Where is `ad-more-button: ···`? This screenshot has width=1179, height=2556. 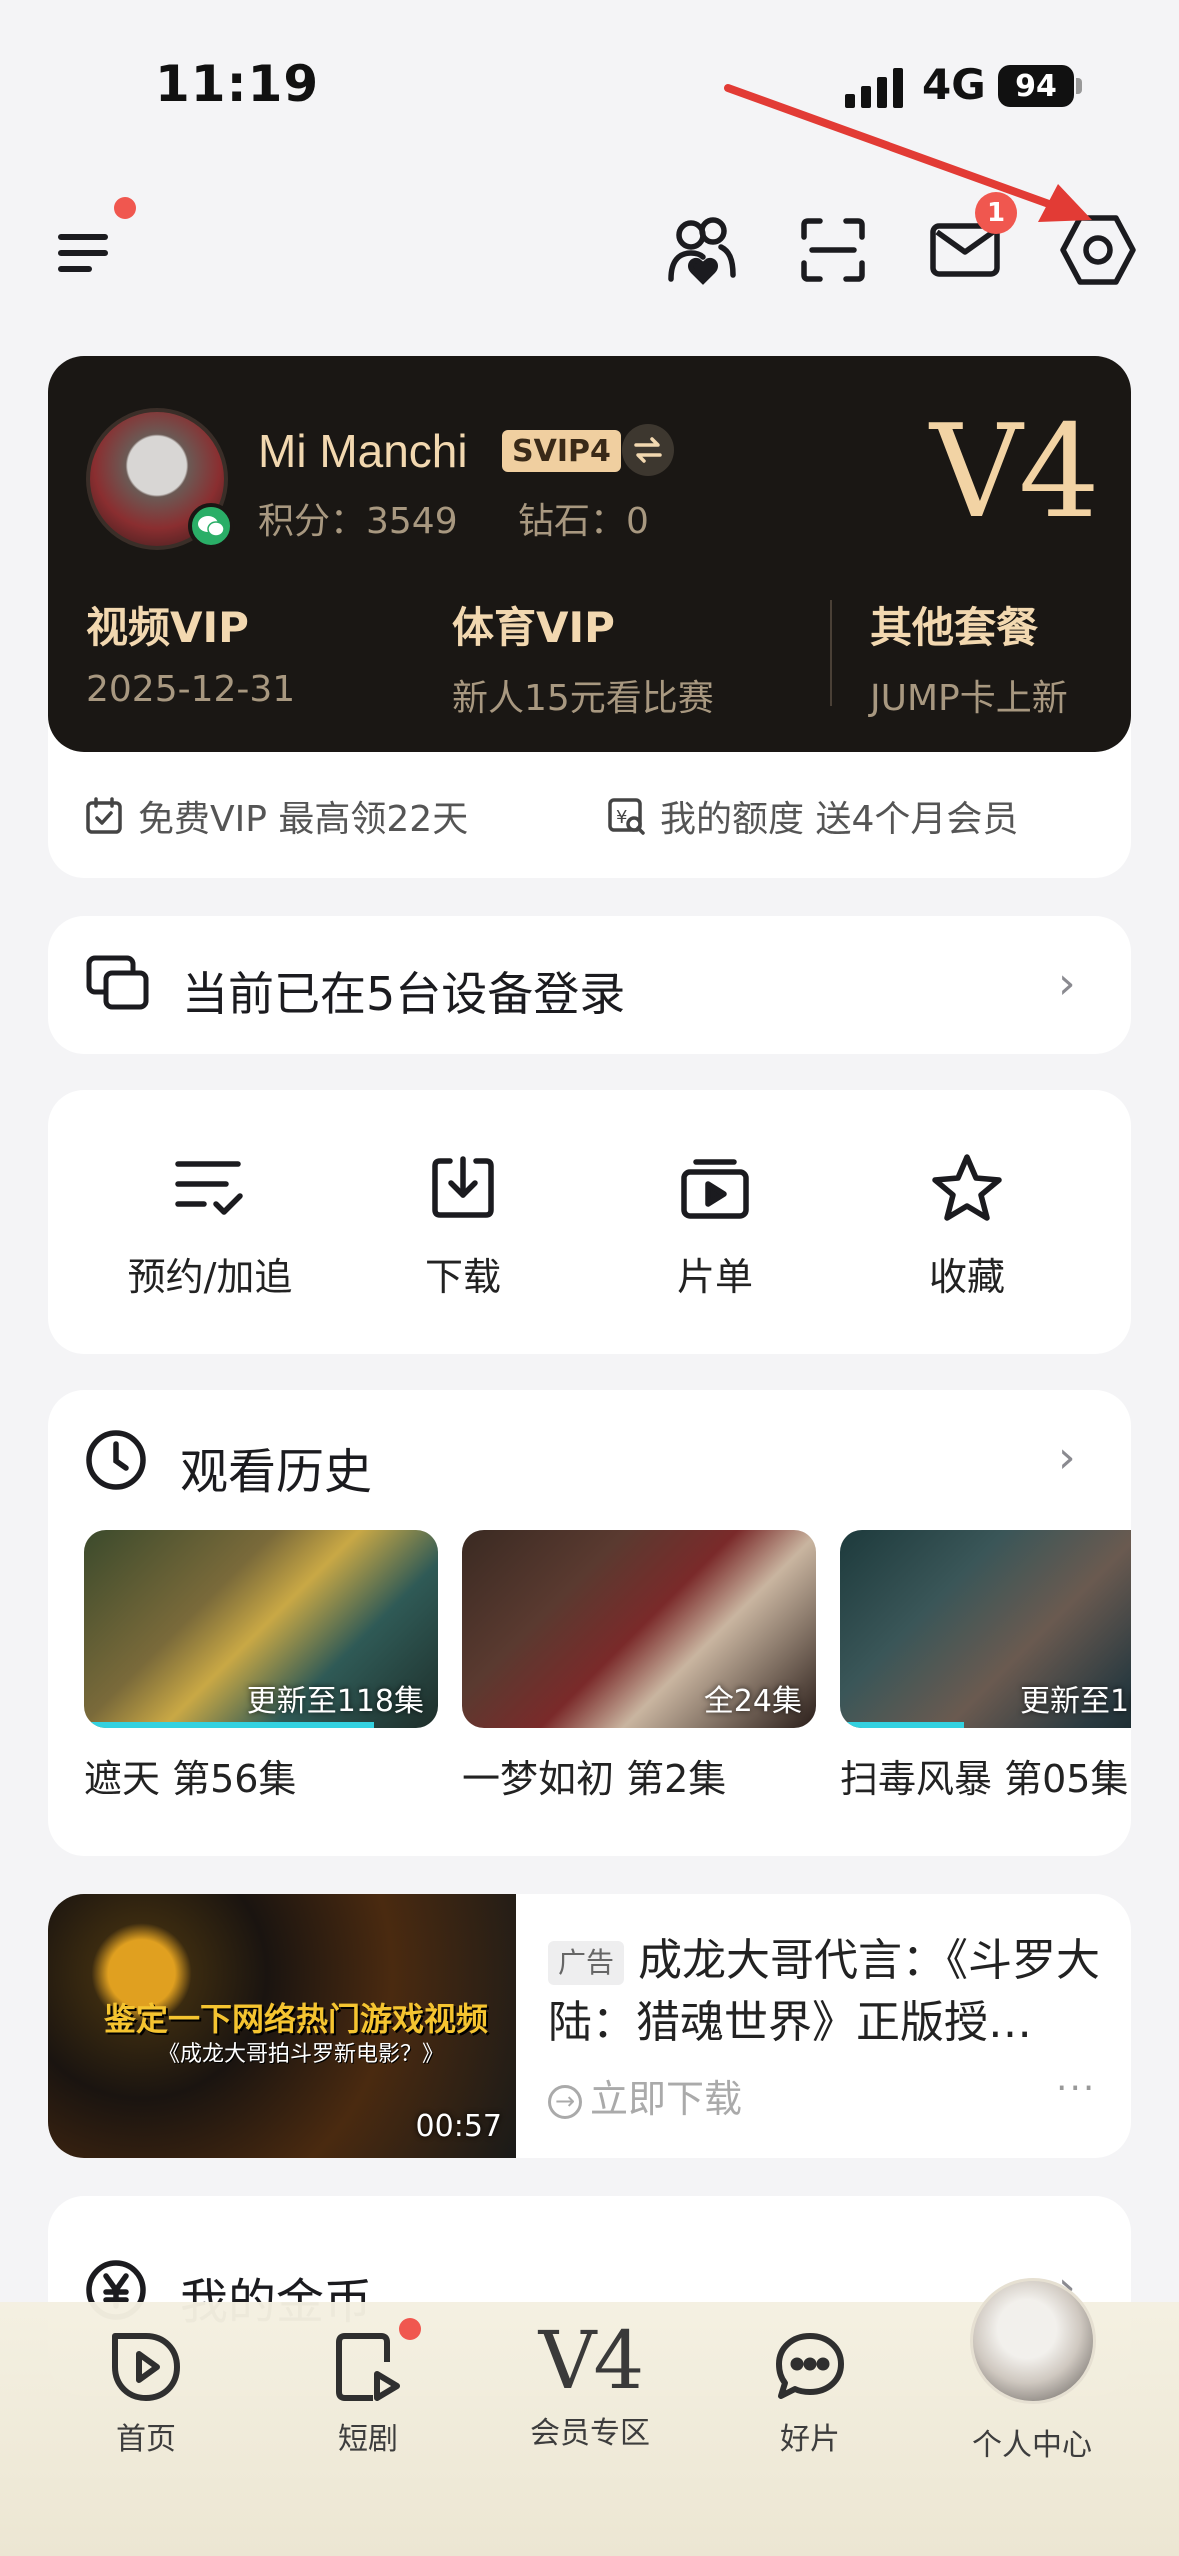
ad-more-button: ··· is located at coordinates (1076, 2088).